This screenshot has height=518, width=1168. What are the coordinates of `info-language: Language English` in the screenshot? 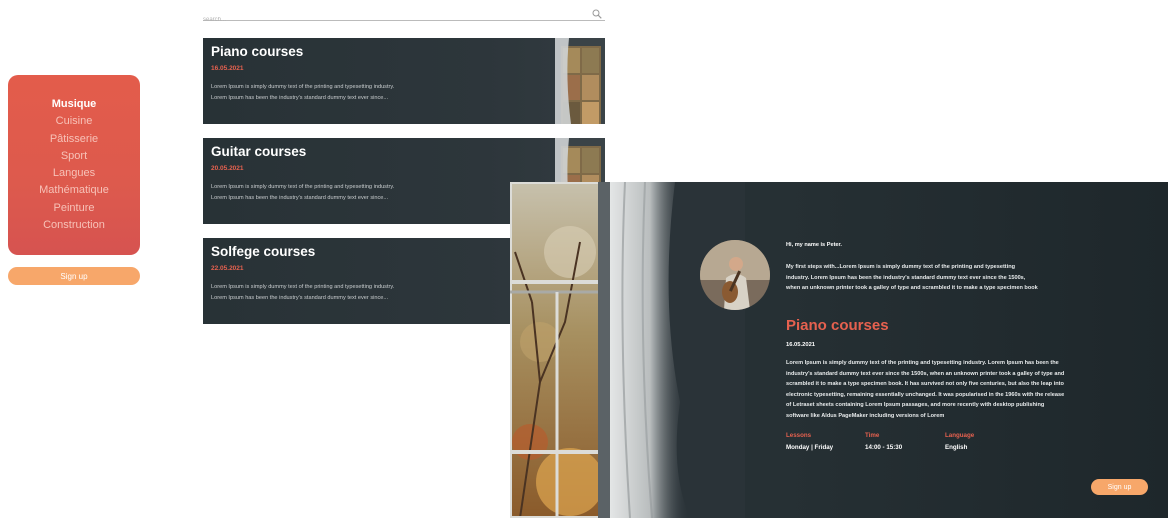 It's located at (959, 441).